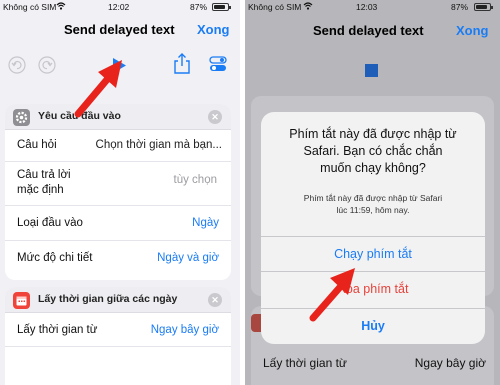  Describe the element at coordinates (373, 325) in the screenshot. I see `cancel-button: Hủy` at that location.